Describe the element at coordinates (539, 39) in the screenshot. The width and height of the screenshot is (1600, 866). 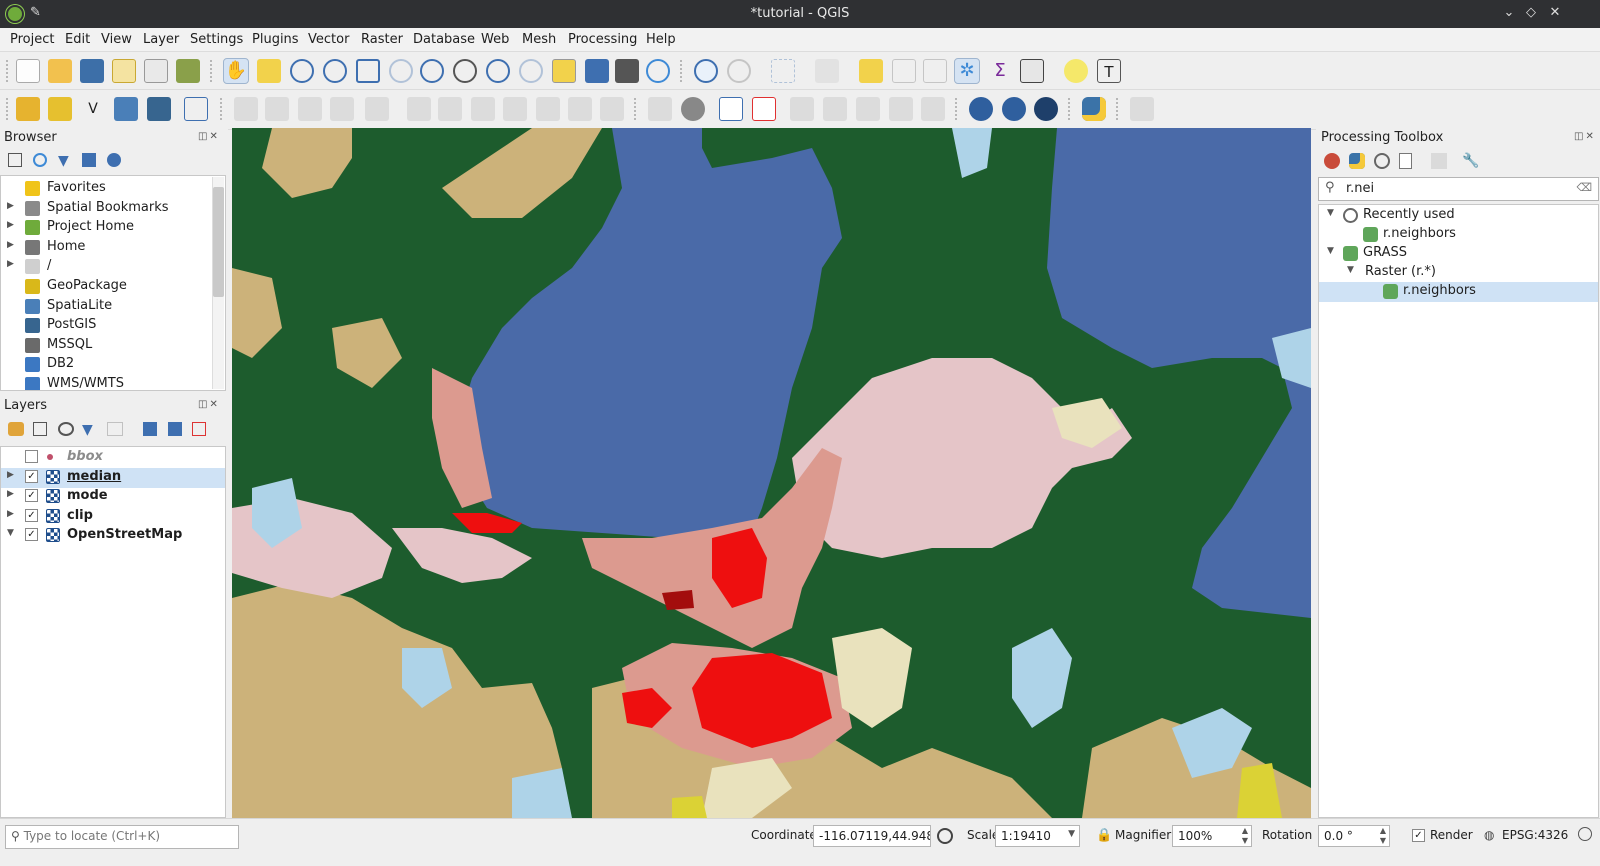
I see `menu-mesh: Mesh` at that location.